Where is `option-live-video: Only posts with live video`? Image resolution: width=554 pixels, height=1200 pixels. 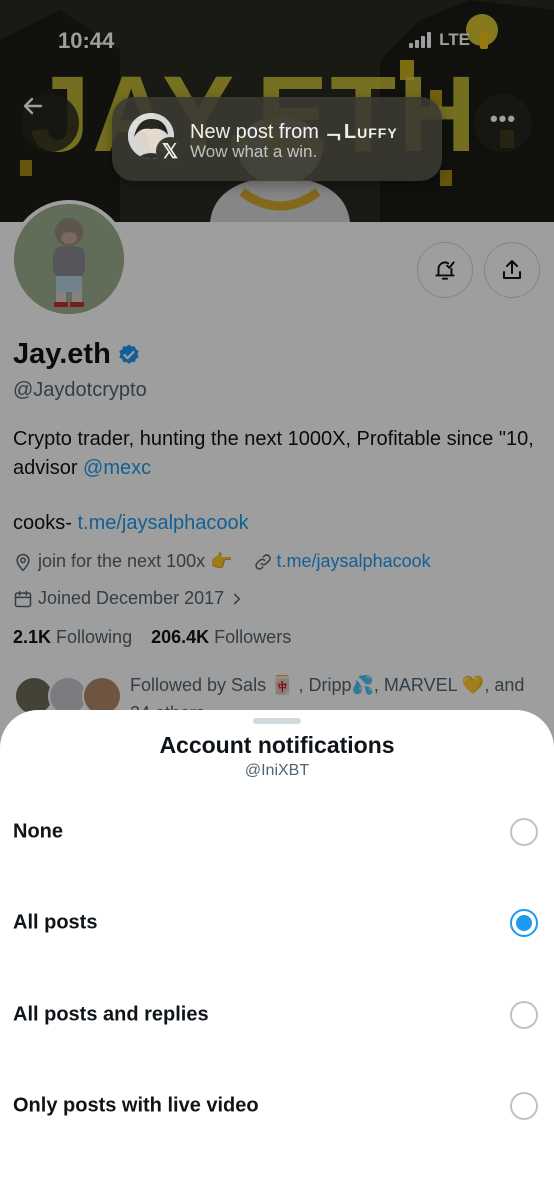
option-live-video: Only posts with live video is located at coordinates (277, 1106).